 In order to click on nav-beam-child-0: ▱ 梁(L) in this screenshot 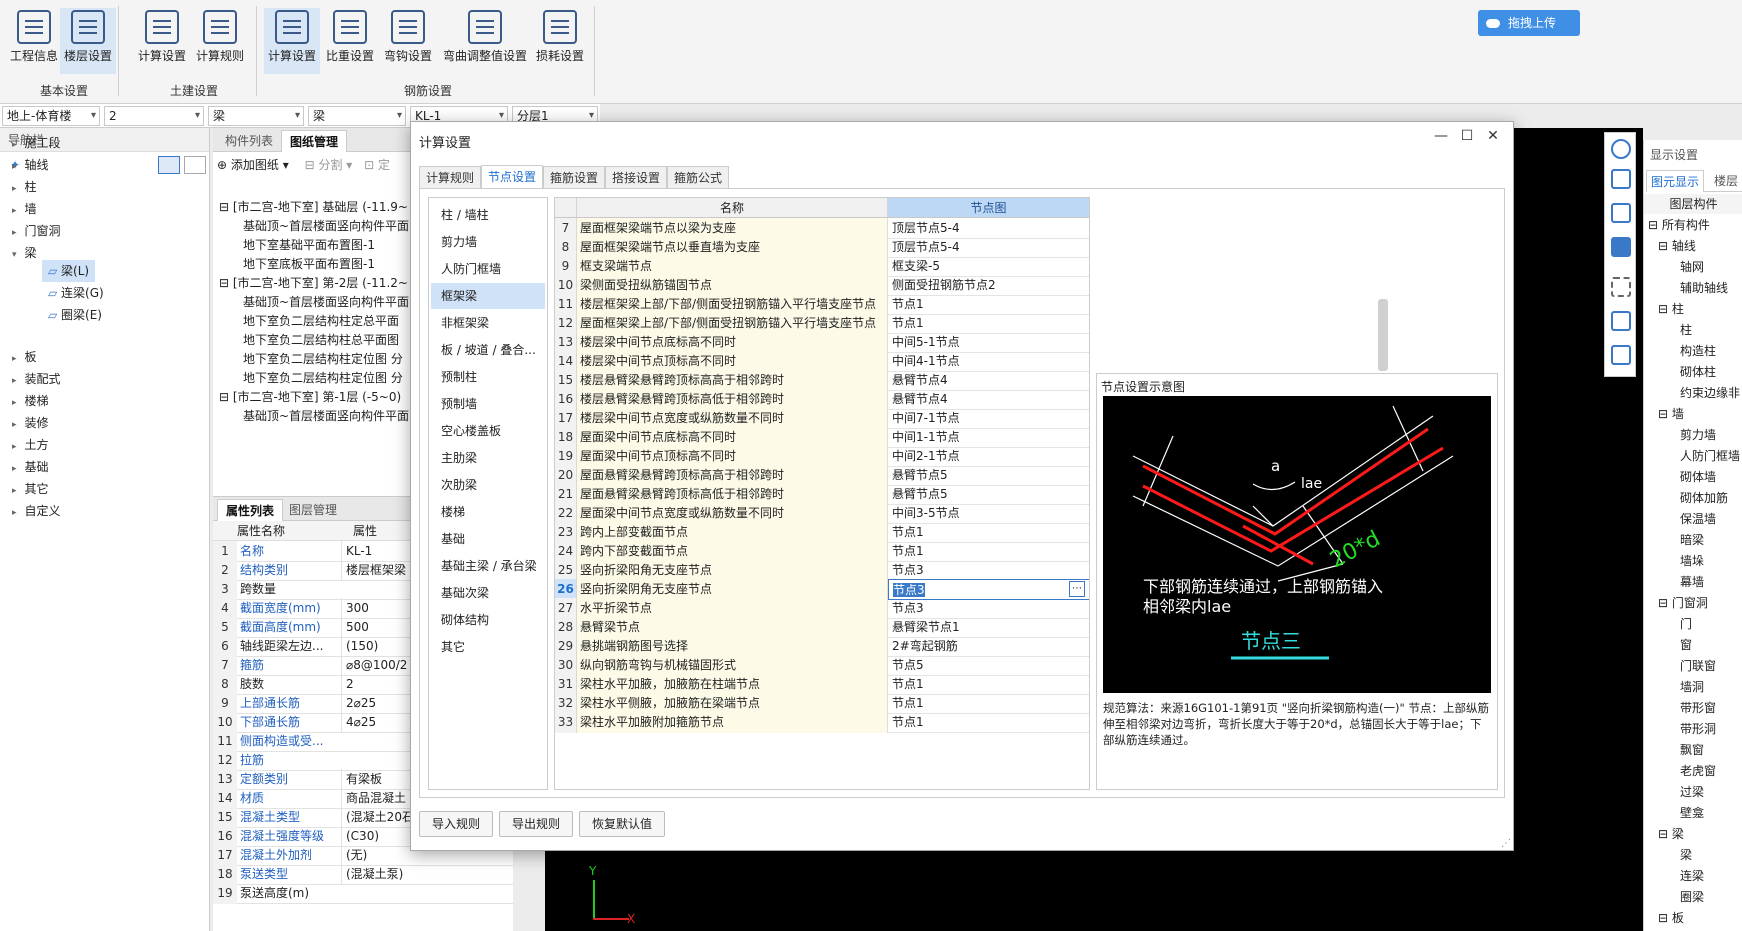, I will do `click(69, 271)`.